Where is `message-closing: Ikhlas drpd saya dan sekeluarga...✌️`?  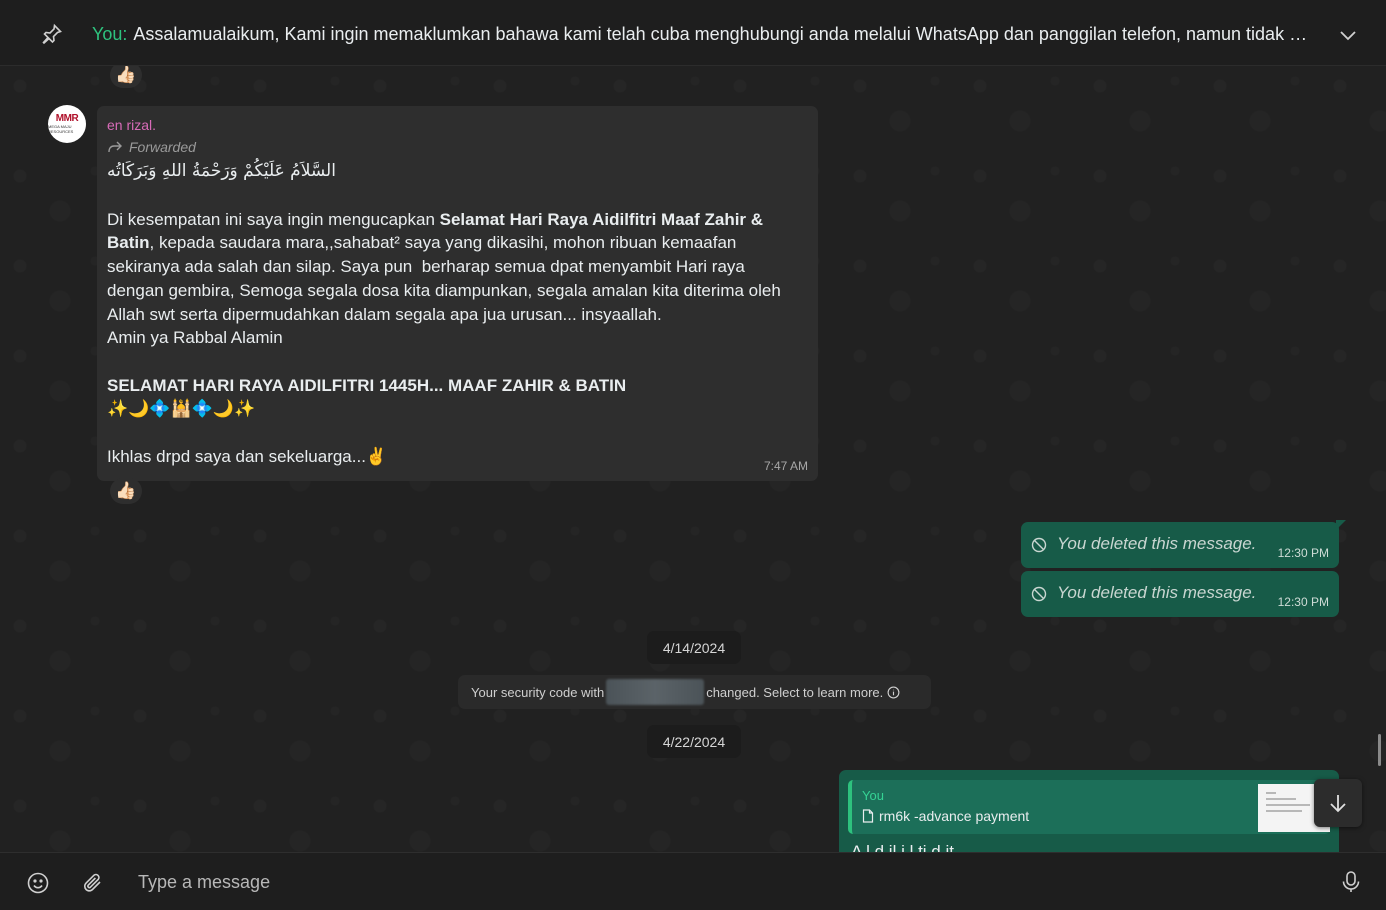
message-closing: Ikhlas drpd saya dan sekeluarga...✌️ is located at coordinates (247, 456).